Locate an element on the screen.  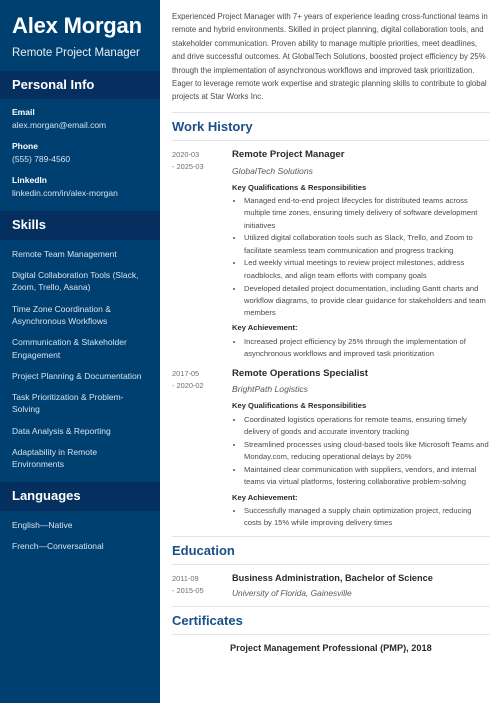
languages-list: English—Native French—Conversational is located at coordinates (80, 536).